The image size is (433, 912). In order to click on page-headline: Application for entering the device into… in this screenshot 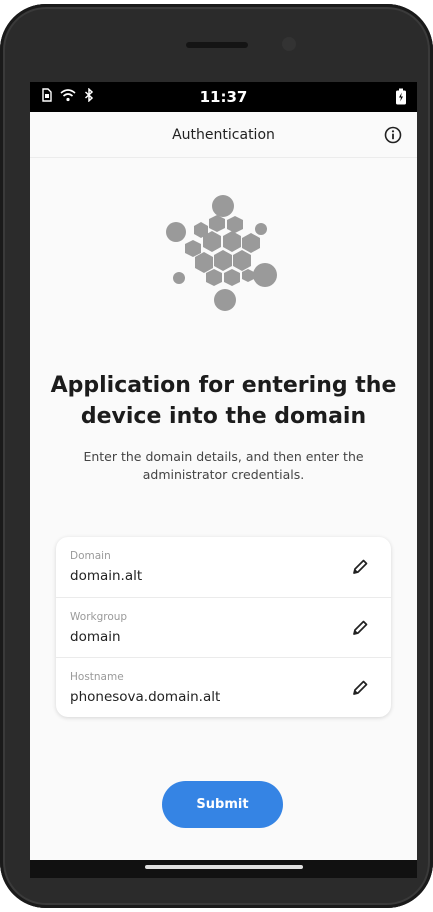, I will do `click(223, 401)`.